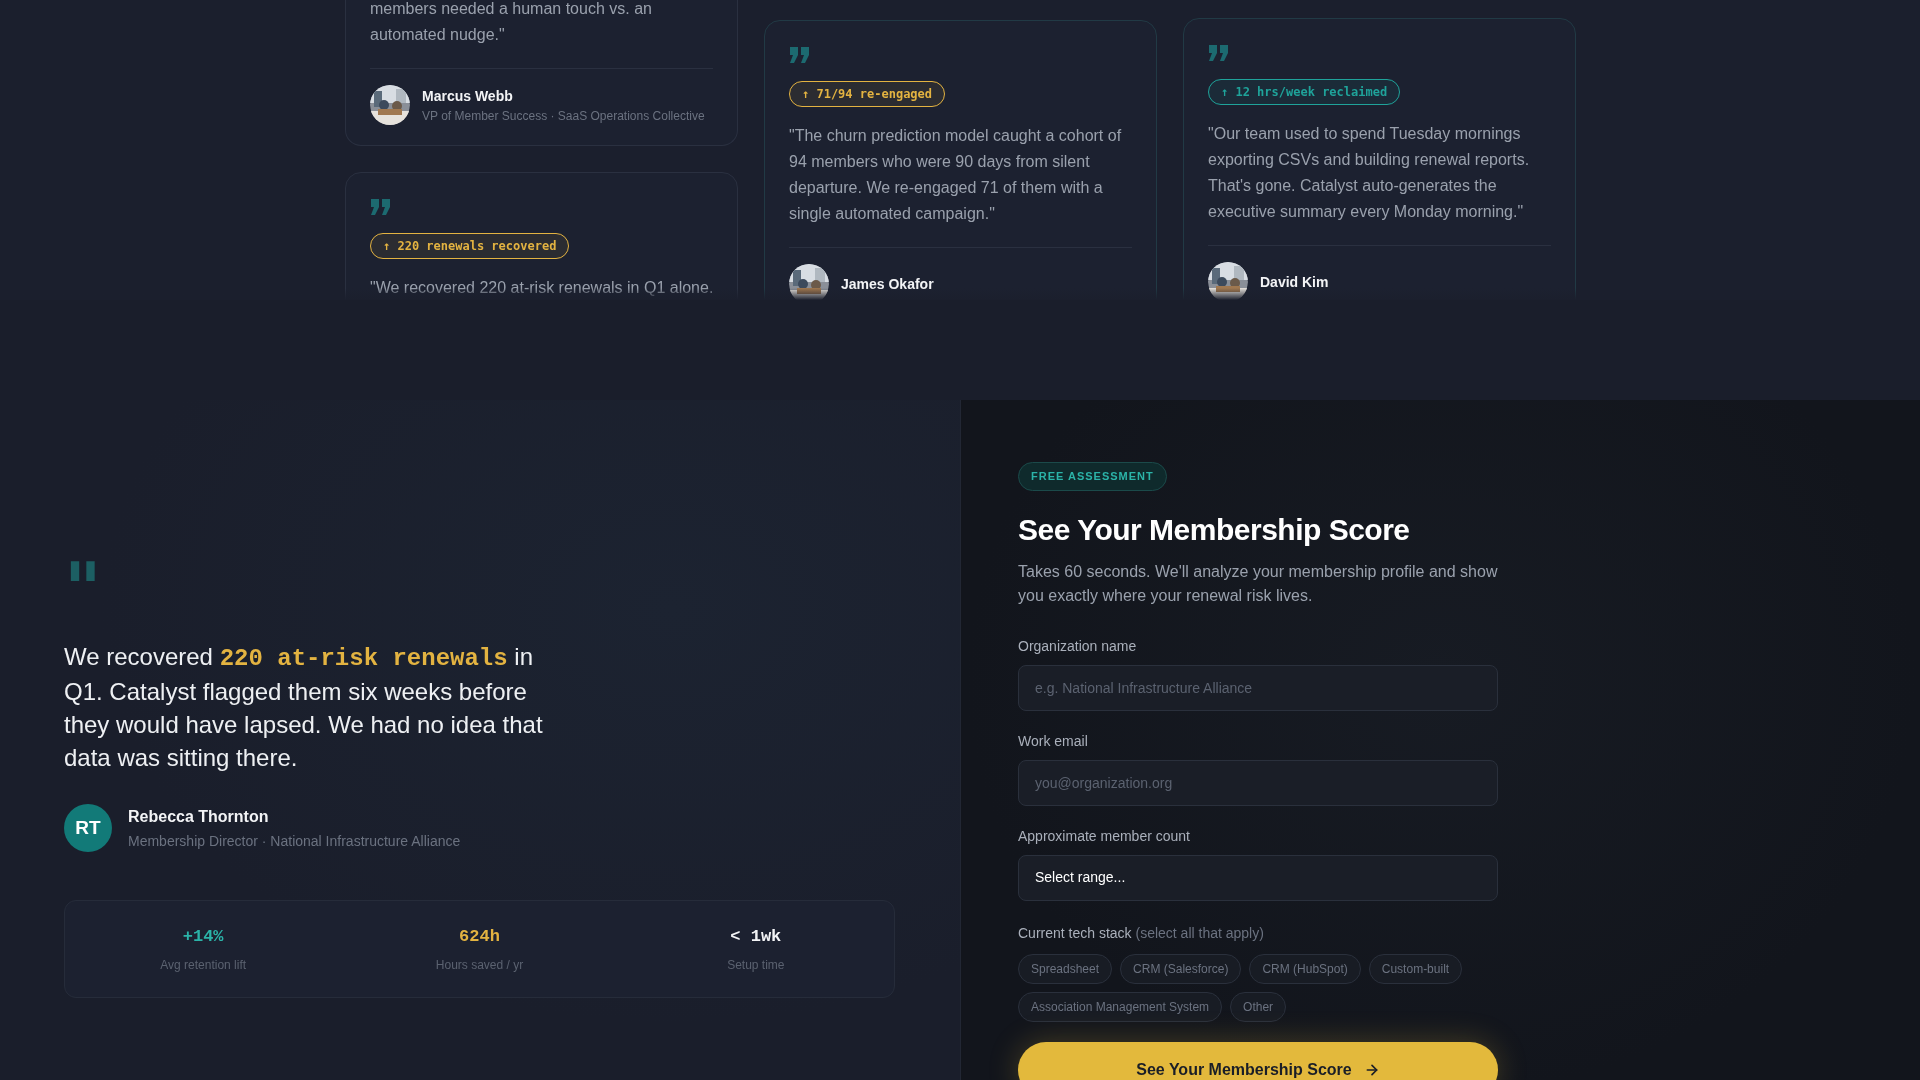 Image resolution: width=1920 pixels, height=1080 pixels. What do you see at coordinates (511, 9) in the screenshot?
I see `quote-line: members needed a human touch vs. an` at bounding box center [511, 9].